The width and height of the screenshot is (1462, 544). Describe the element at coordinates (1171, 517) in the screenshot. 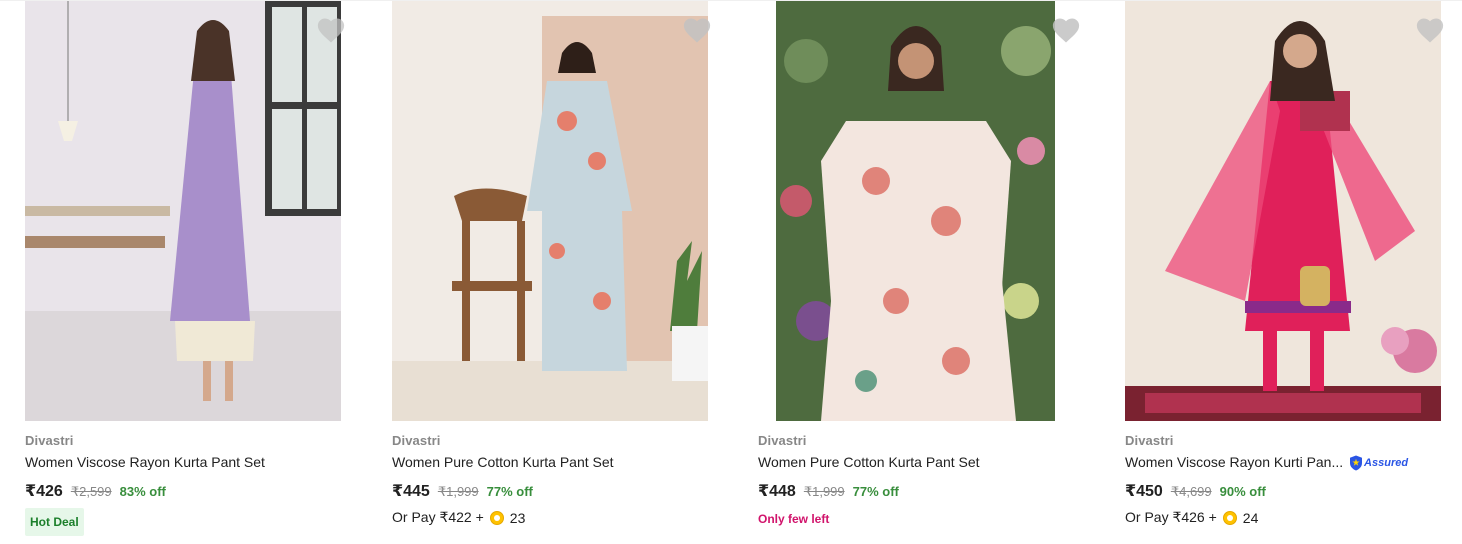

I see `pay-amount-text: Or Pay ₹426 +` at that location.